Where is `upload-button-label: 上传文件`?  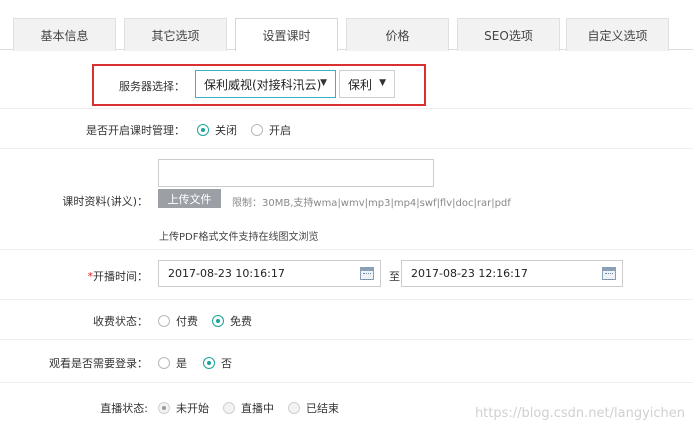
upload-button-label: 上传文件 is located at coordinates (189, 199).